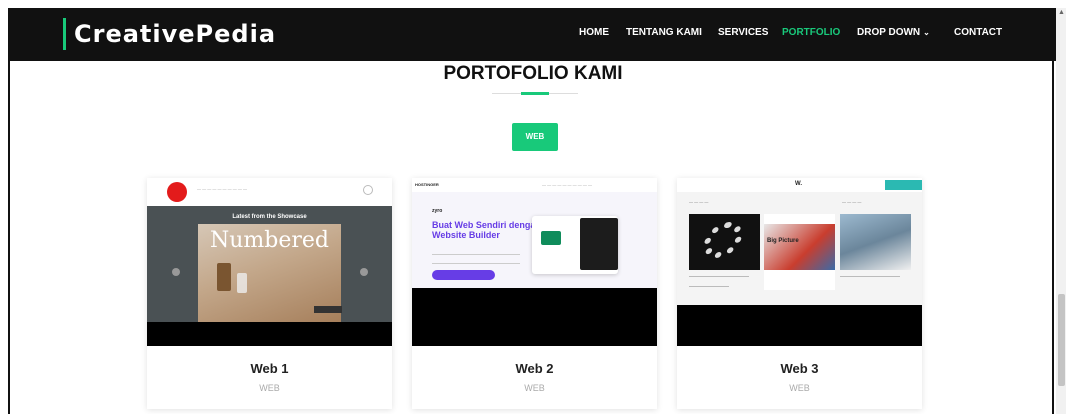  What do you see at coordinates (368, 190) in the screenshot?
I see `preview-circle-icon` at bounding box center [368, 190].